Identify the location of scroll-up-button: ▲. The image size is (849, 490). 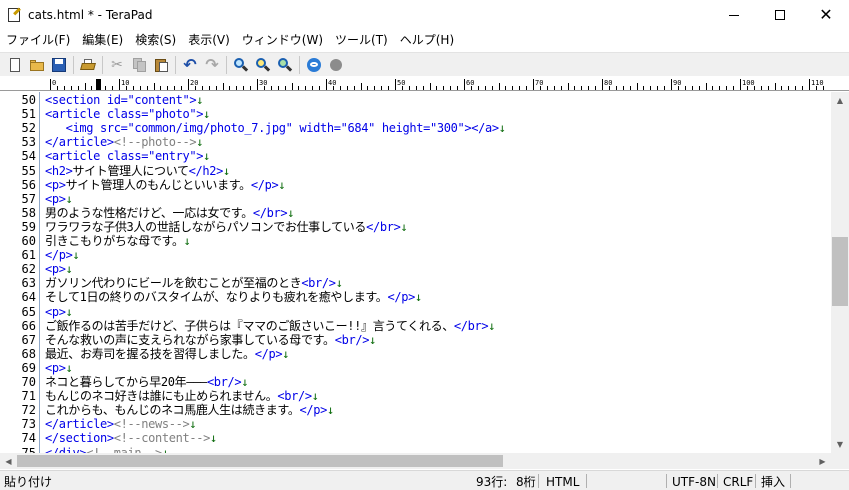
(840, 100).